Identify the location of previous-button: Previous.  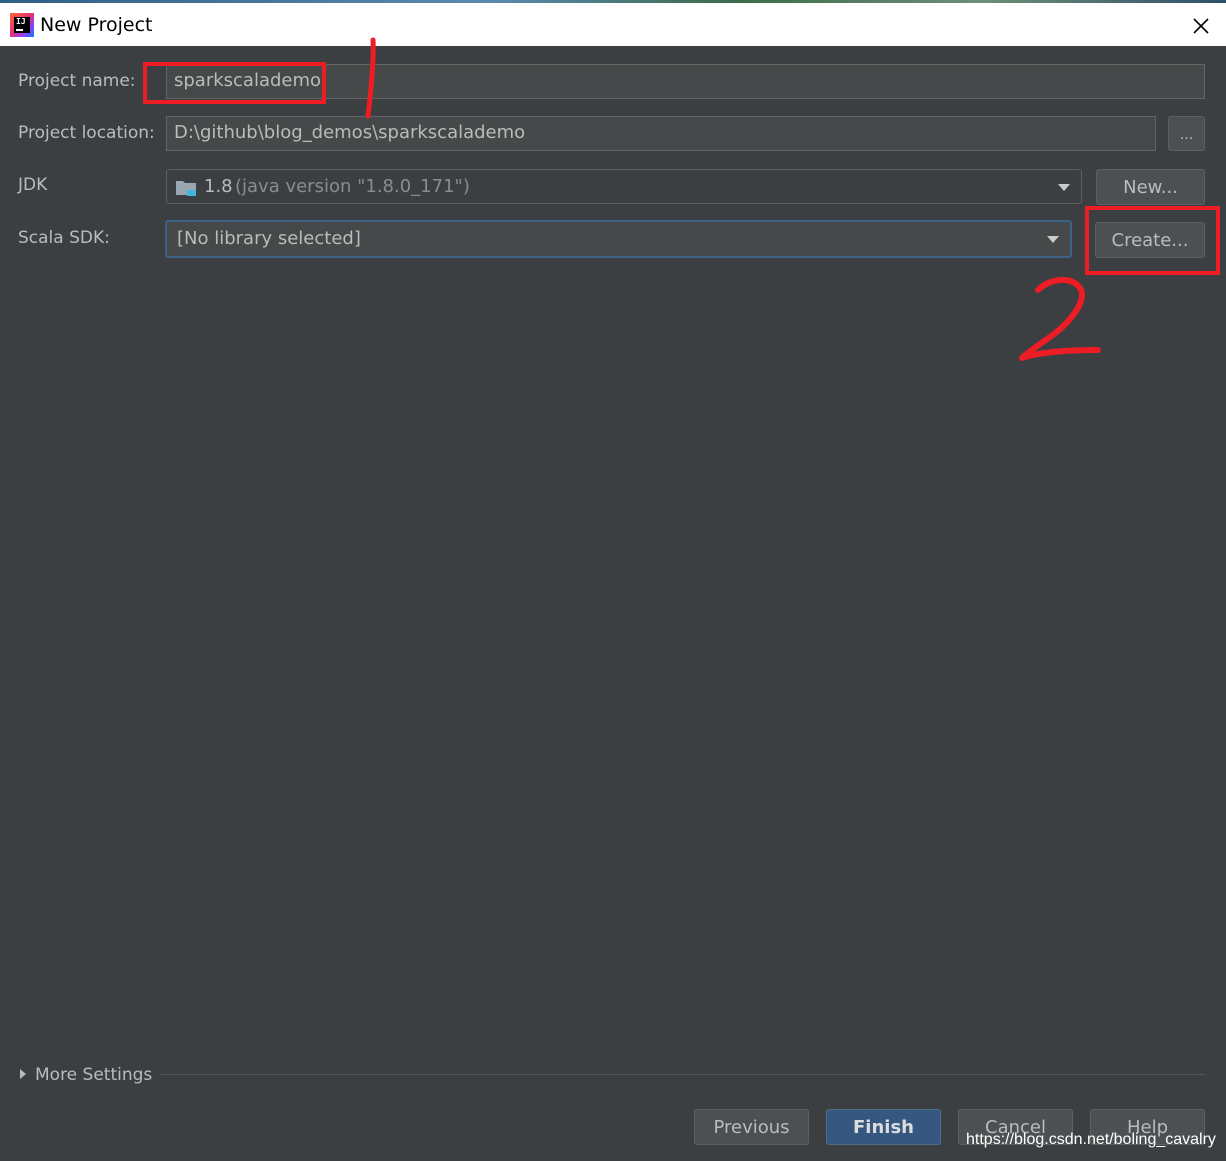
(751, 1127).